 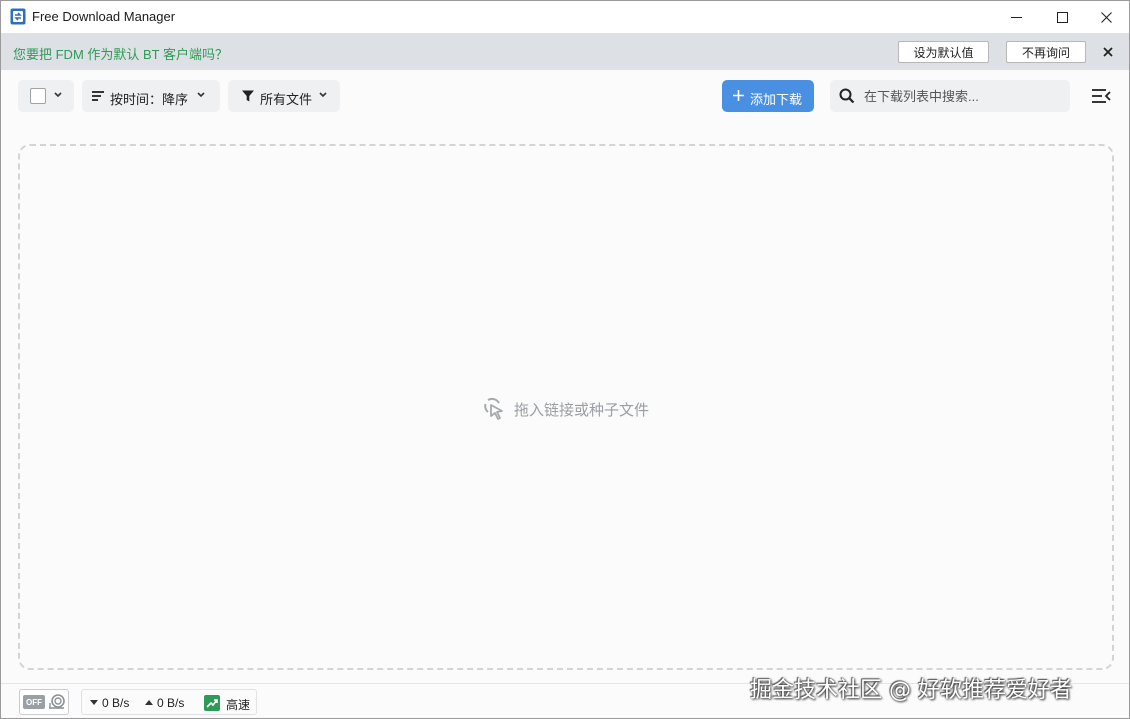 I want to click on trend-up-icon, so click(x=212, y=703).